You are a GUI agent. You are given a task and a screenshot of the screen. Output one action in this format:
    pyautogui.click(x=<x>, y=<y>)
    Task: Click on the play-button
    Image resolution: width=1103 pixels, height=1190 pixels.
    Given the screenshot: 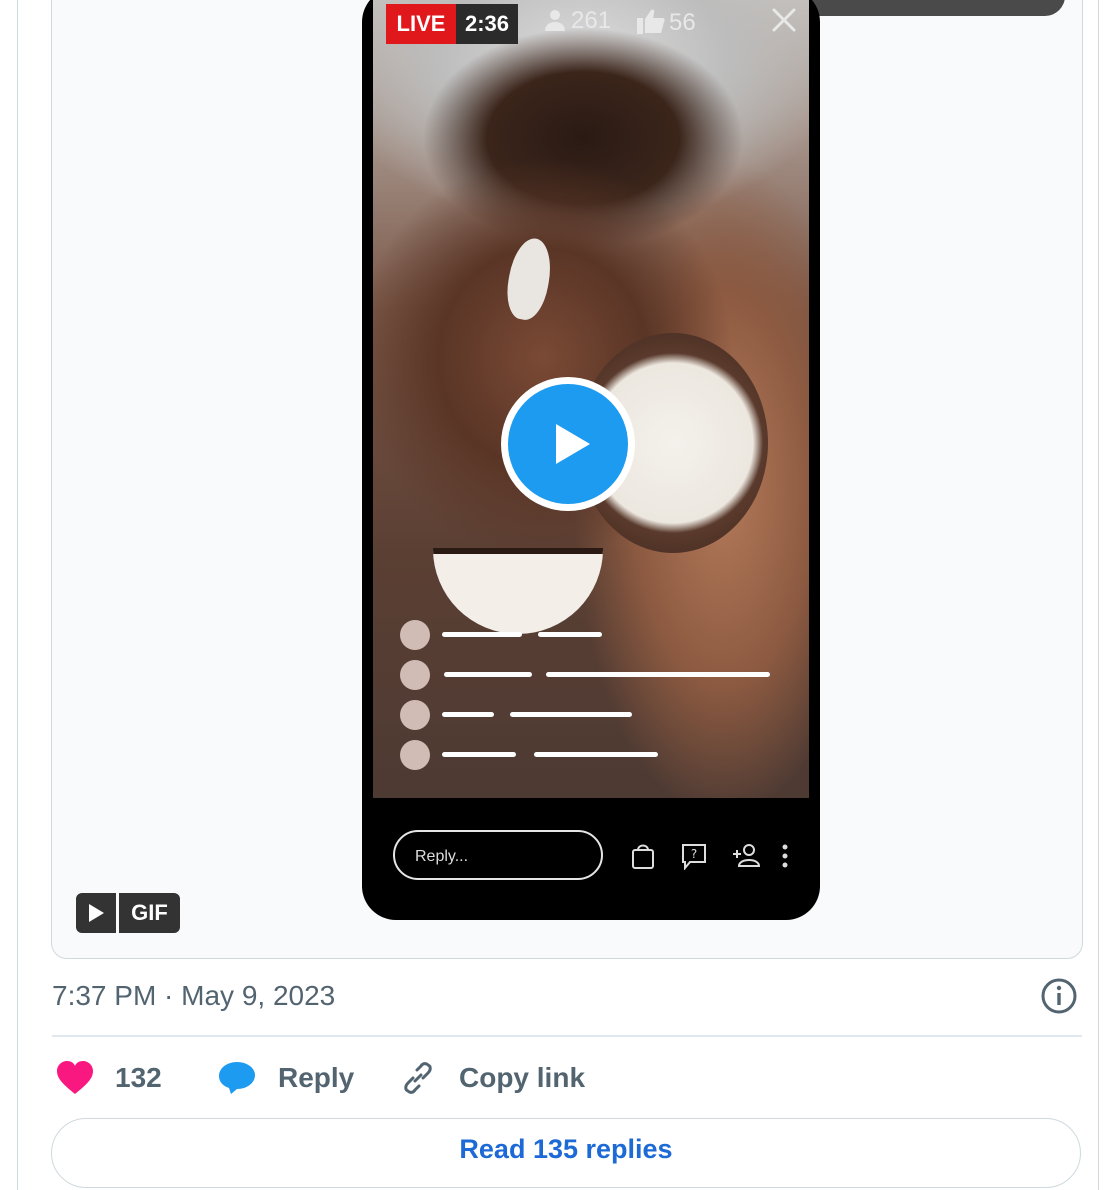 What is the action you would take?
    pyautogui.click(x=568, y=444)
    